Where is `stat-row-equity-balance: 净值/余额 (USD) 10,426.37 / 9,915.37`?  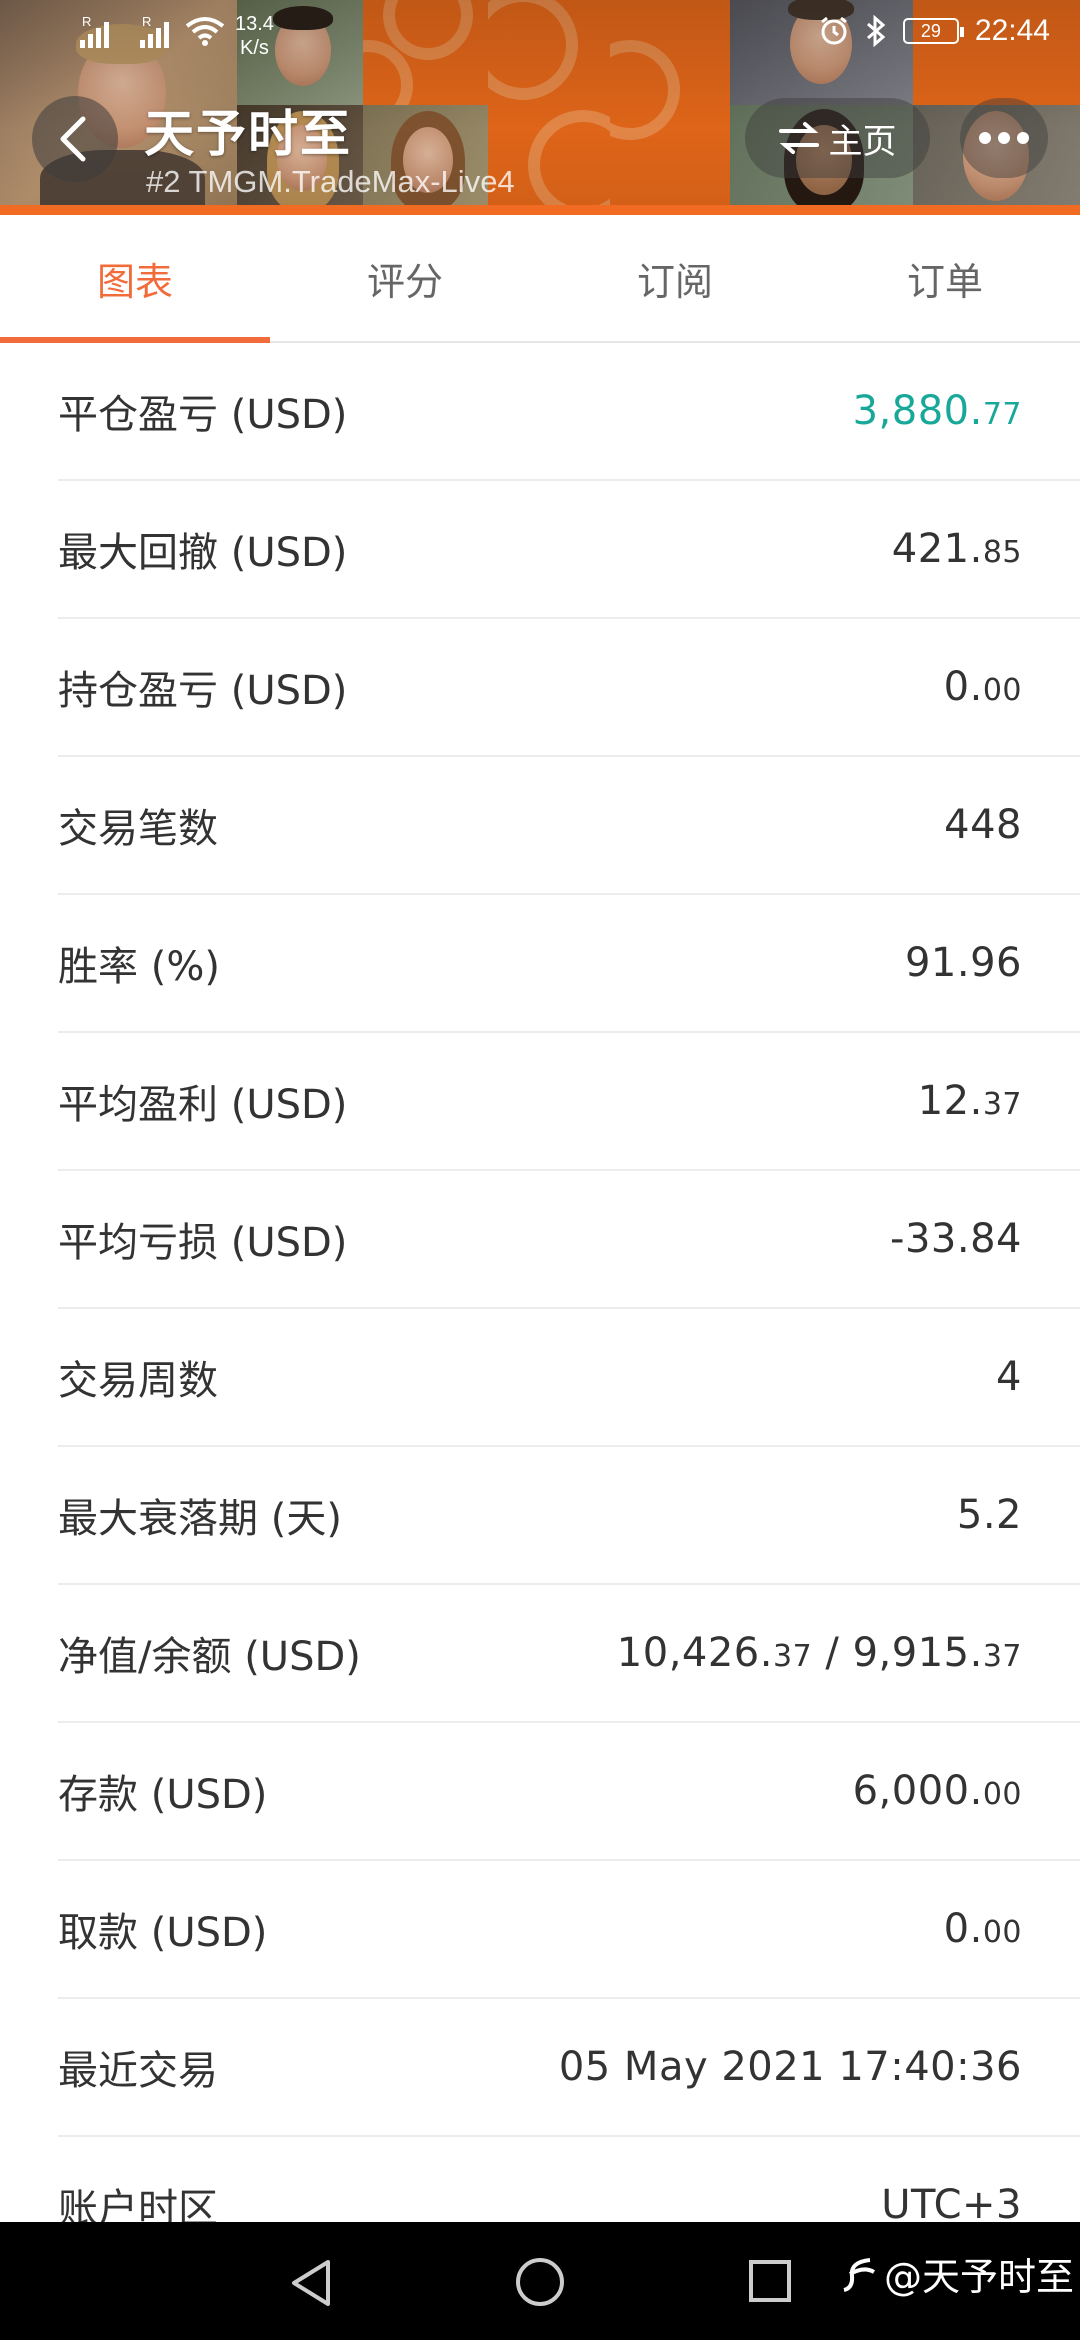 stat-row-equity-balance: 净值/余额 (USD) 10,426.37 / 9,915.37 is located at coordinates (569, 1654).